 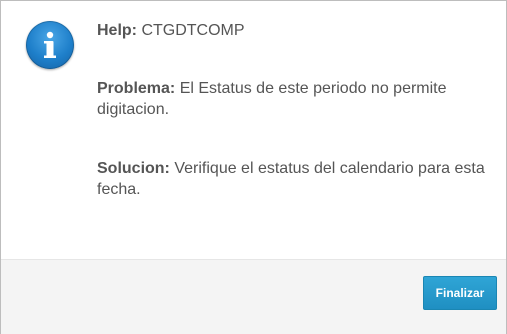 I want to click on solucion-label: Solucion:, so click(x=133, y=168).